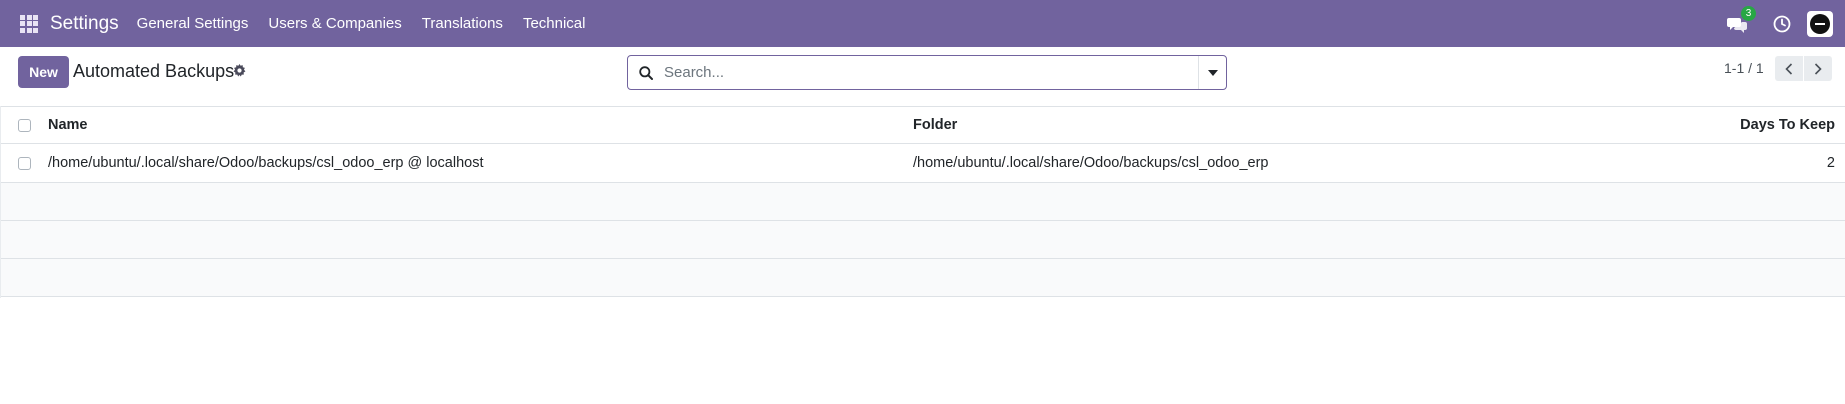 The height and width of the screenshot is (404, 1845). What do you see at coordinates (334, 23) in the screenshot?
I see `menu-users-companies: Users & Companies` at bounding box center [334, 23].